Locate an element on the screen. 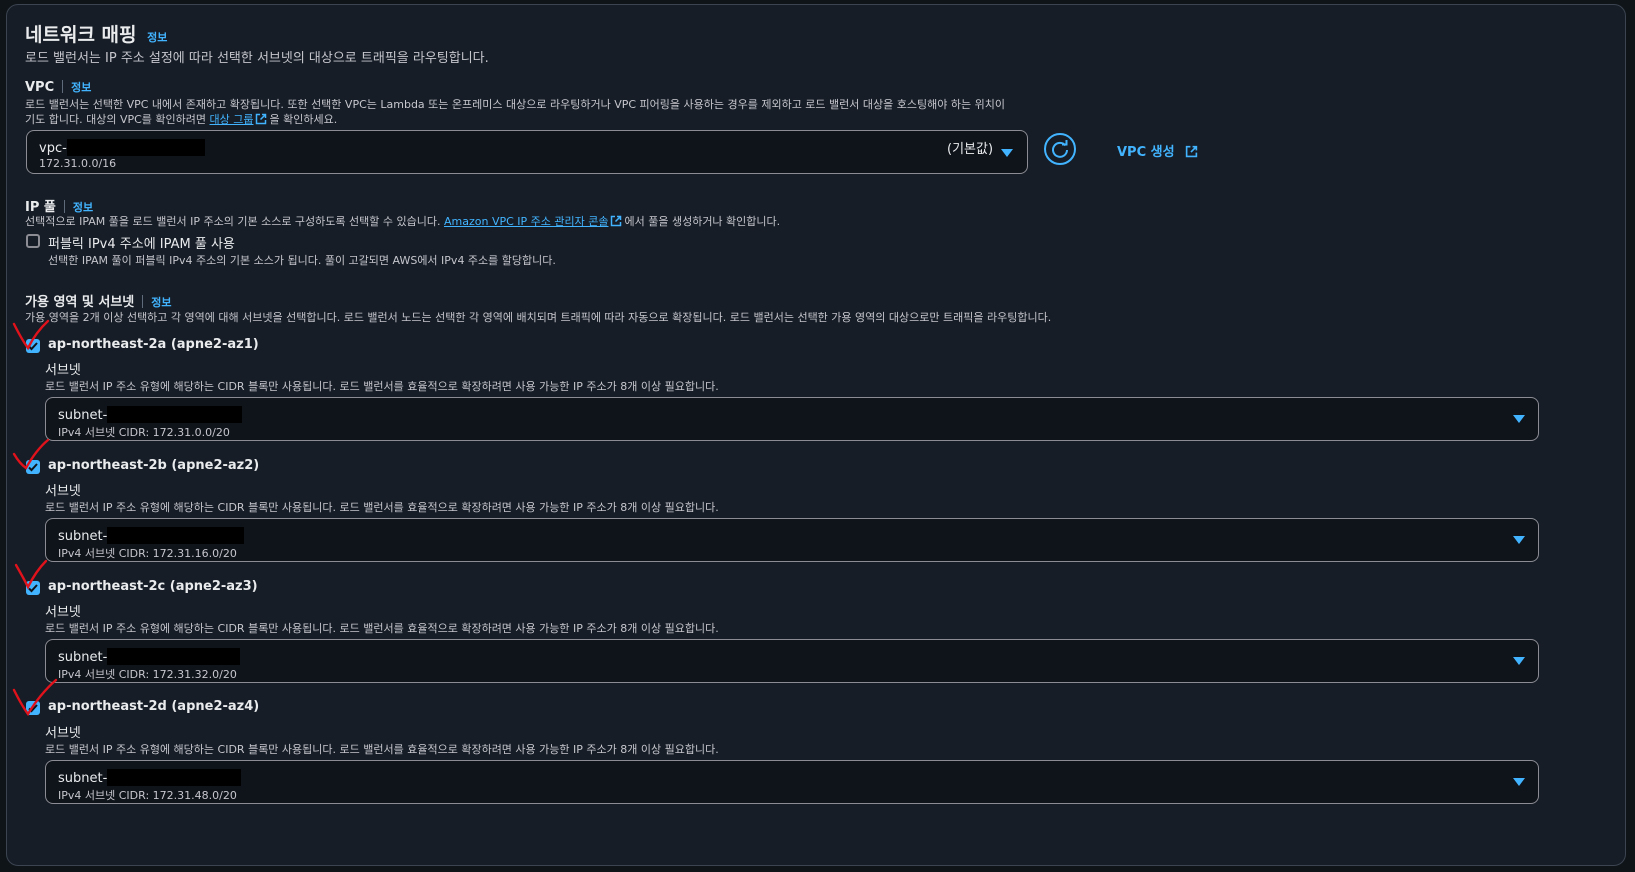  create-vpc-label: VPC 생성 is located at coordinates (1146, 152).